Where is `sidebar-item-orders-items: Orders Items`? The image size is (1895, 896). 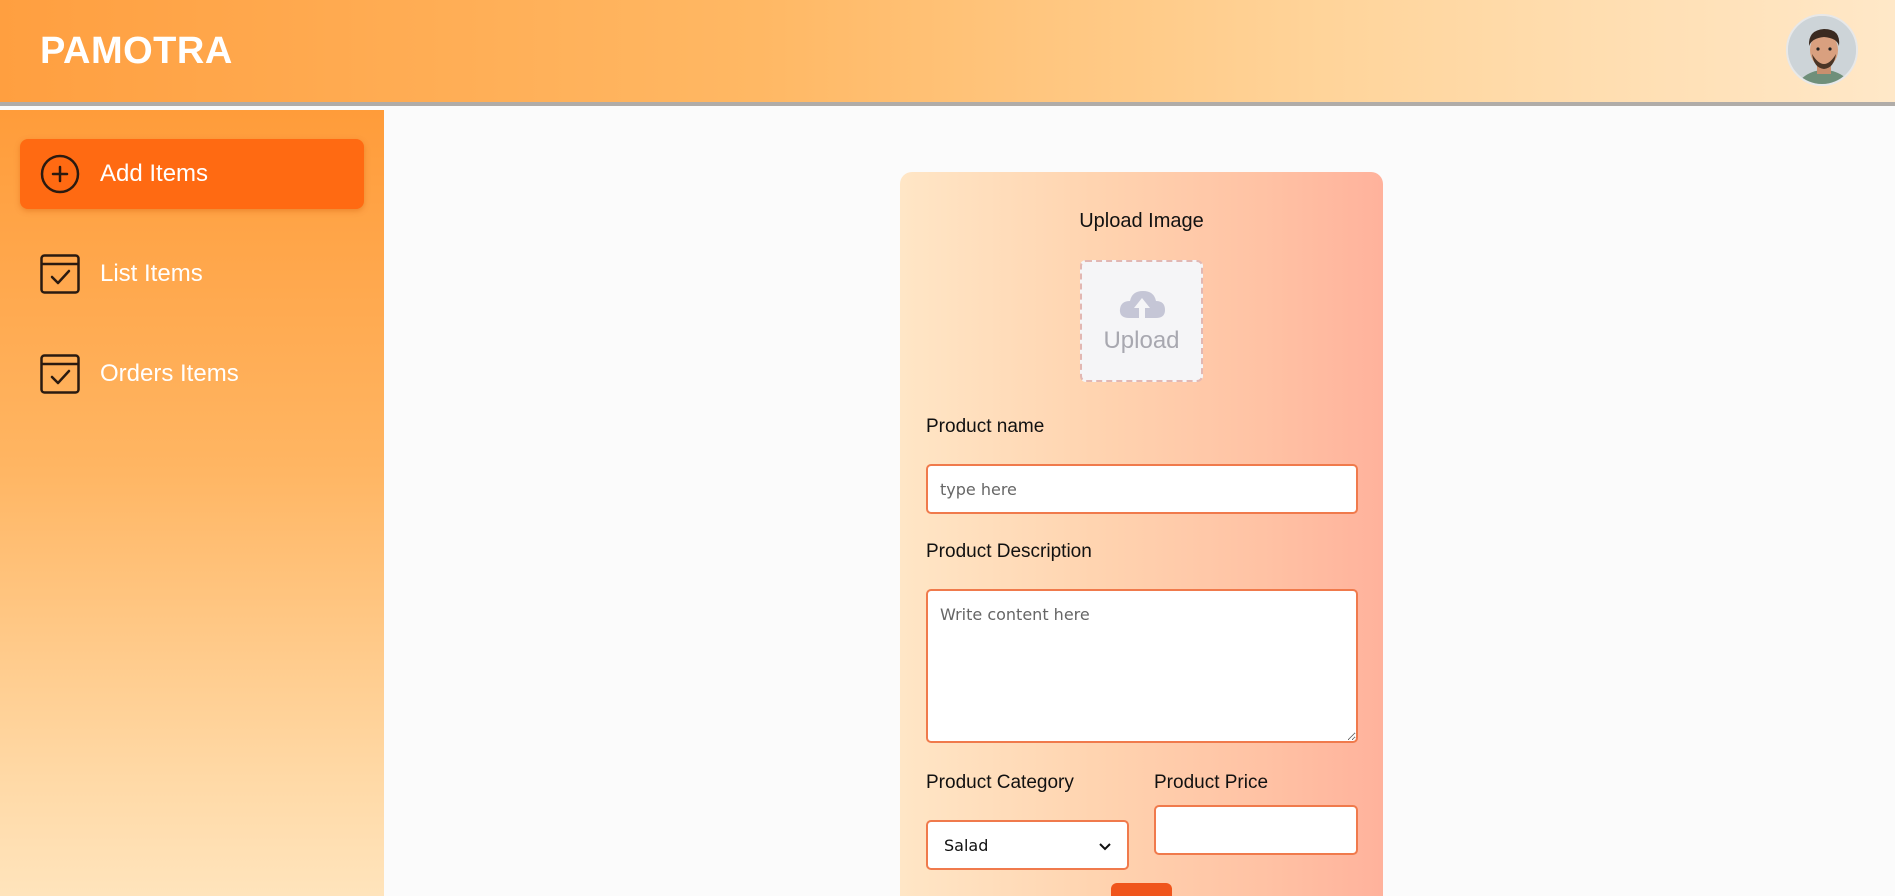
sidebar-item-orders-items: Orders Items is located at coordinates (192, 374).